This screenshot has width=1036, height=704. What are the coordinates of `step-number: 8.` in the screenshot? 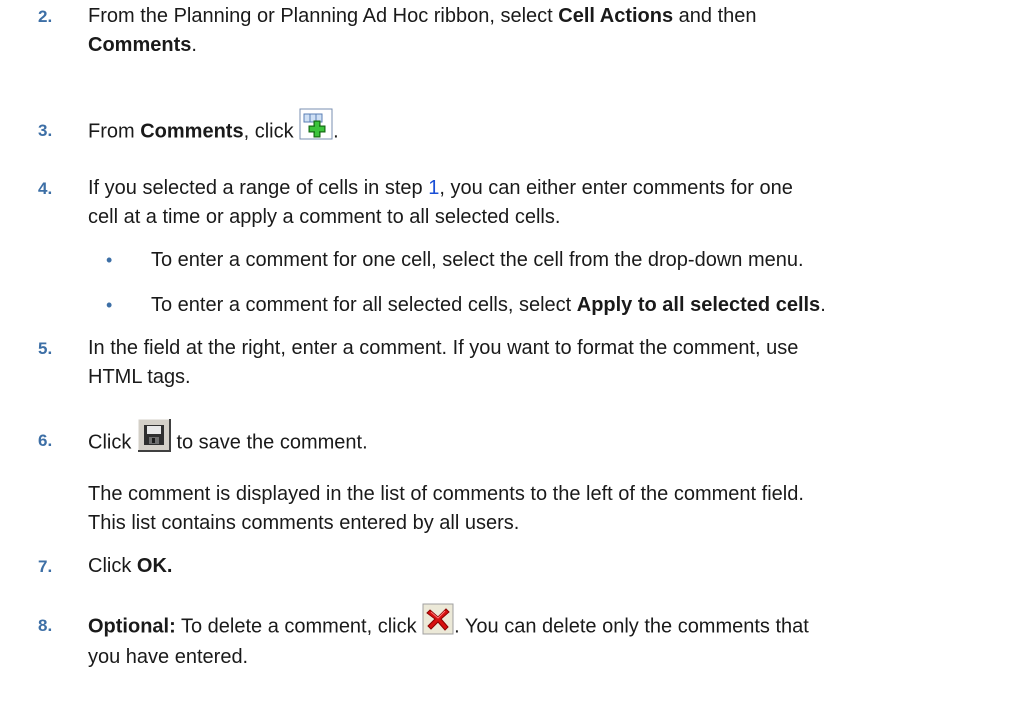 It's located at (45, 625).